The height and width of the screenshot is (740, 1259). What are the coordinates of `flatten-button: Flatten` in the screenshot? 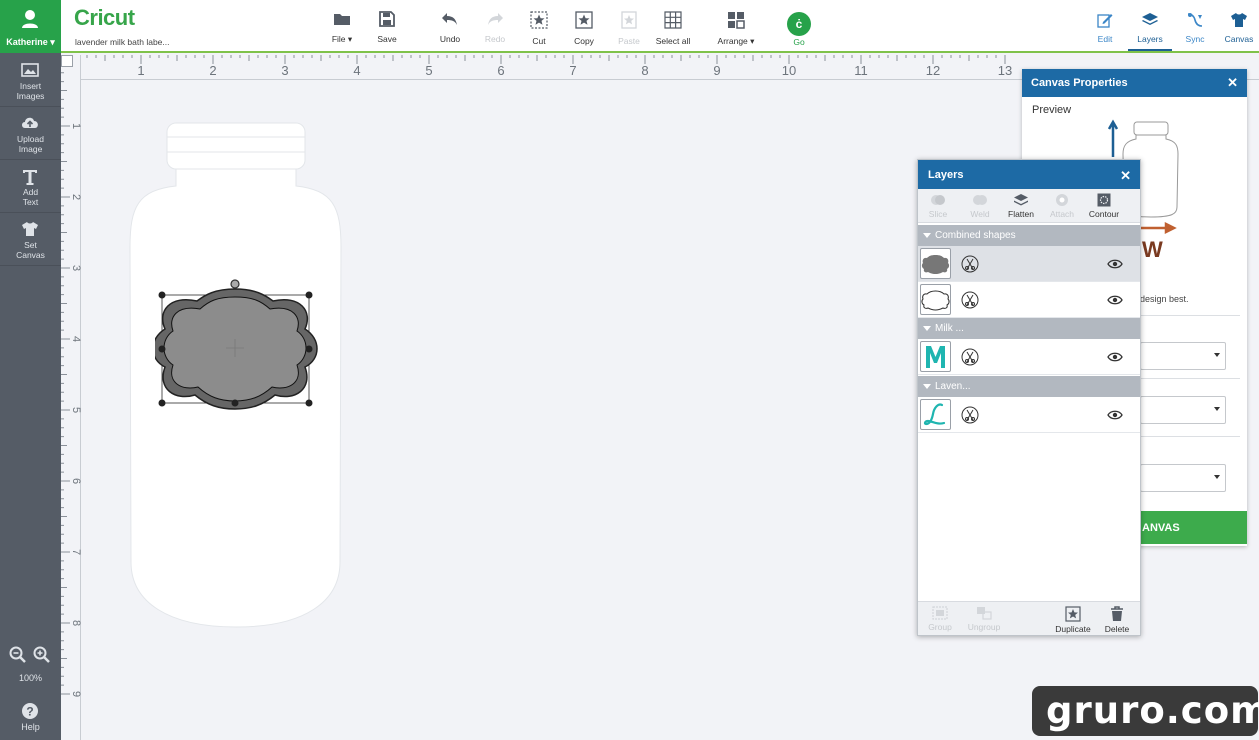 It's located at (1021, 206).